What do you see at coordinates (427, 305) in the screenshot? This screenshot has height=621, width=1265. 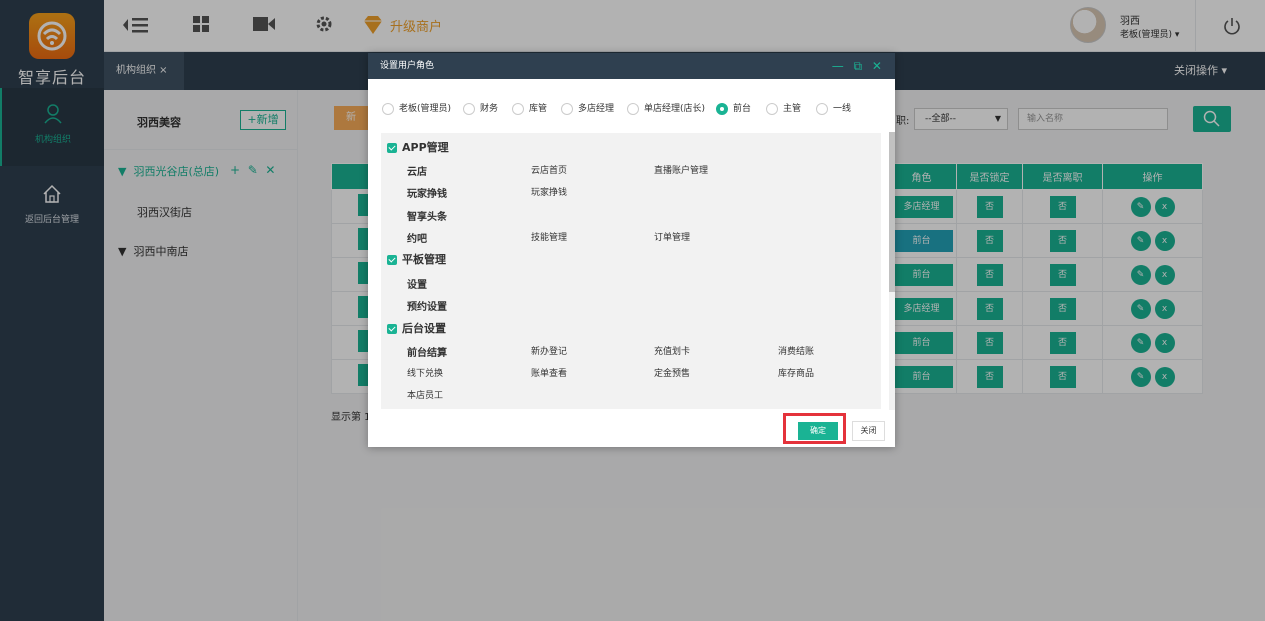 I see `perm-item: 预约设置` at bounding box center [427, 305].